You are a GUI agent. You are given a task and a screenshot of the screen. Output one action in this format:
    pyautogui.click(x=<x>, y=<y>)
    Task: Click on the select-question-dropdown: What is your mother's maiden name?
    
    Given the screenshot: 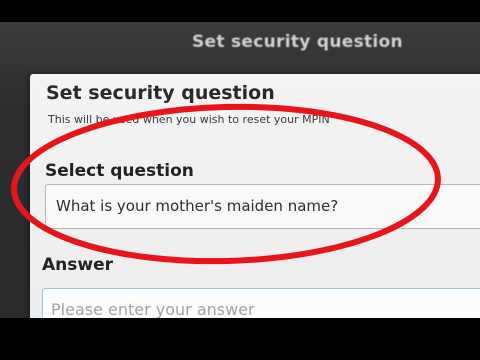 What is the action you would take?
    pyautogui.click(x=262, y=206)
    